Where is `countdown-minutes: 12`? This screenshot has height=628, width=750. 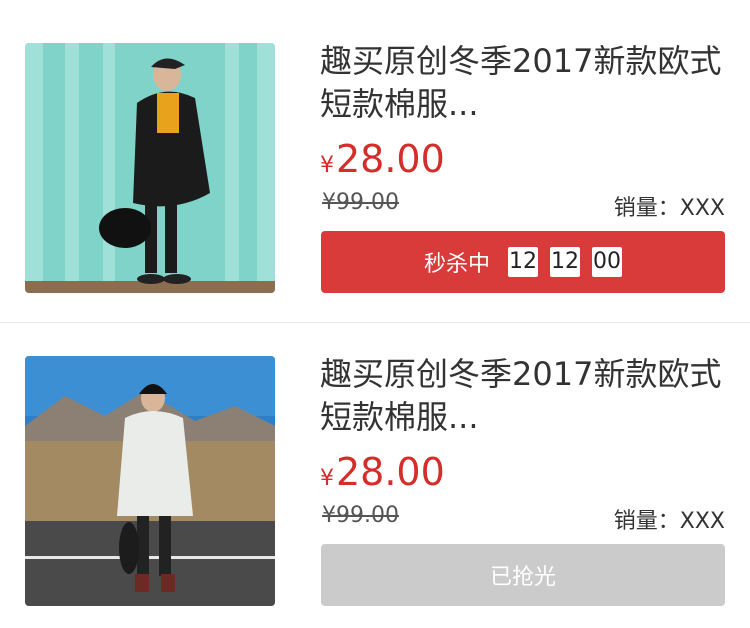 countdown-minutes: 12 is located at coordinates (565, 262).